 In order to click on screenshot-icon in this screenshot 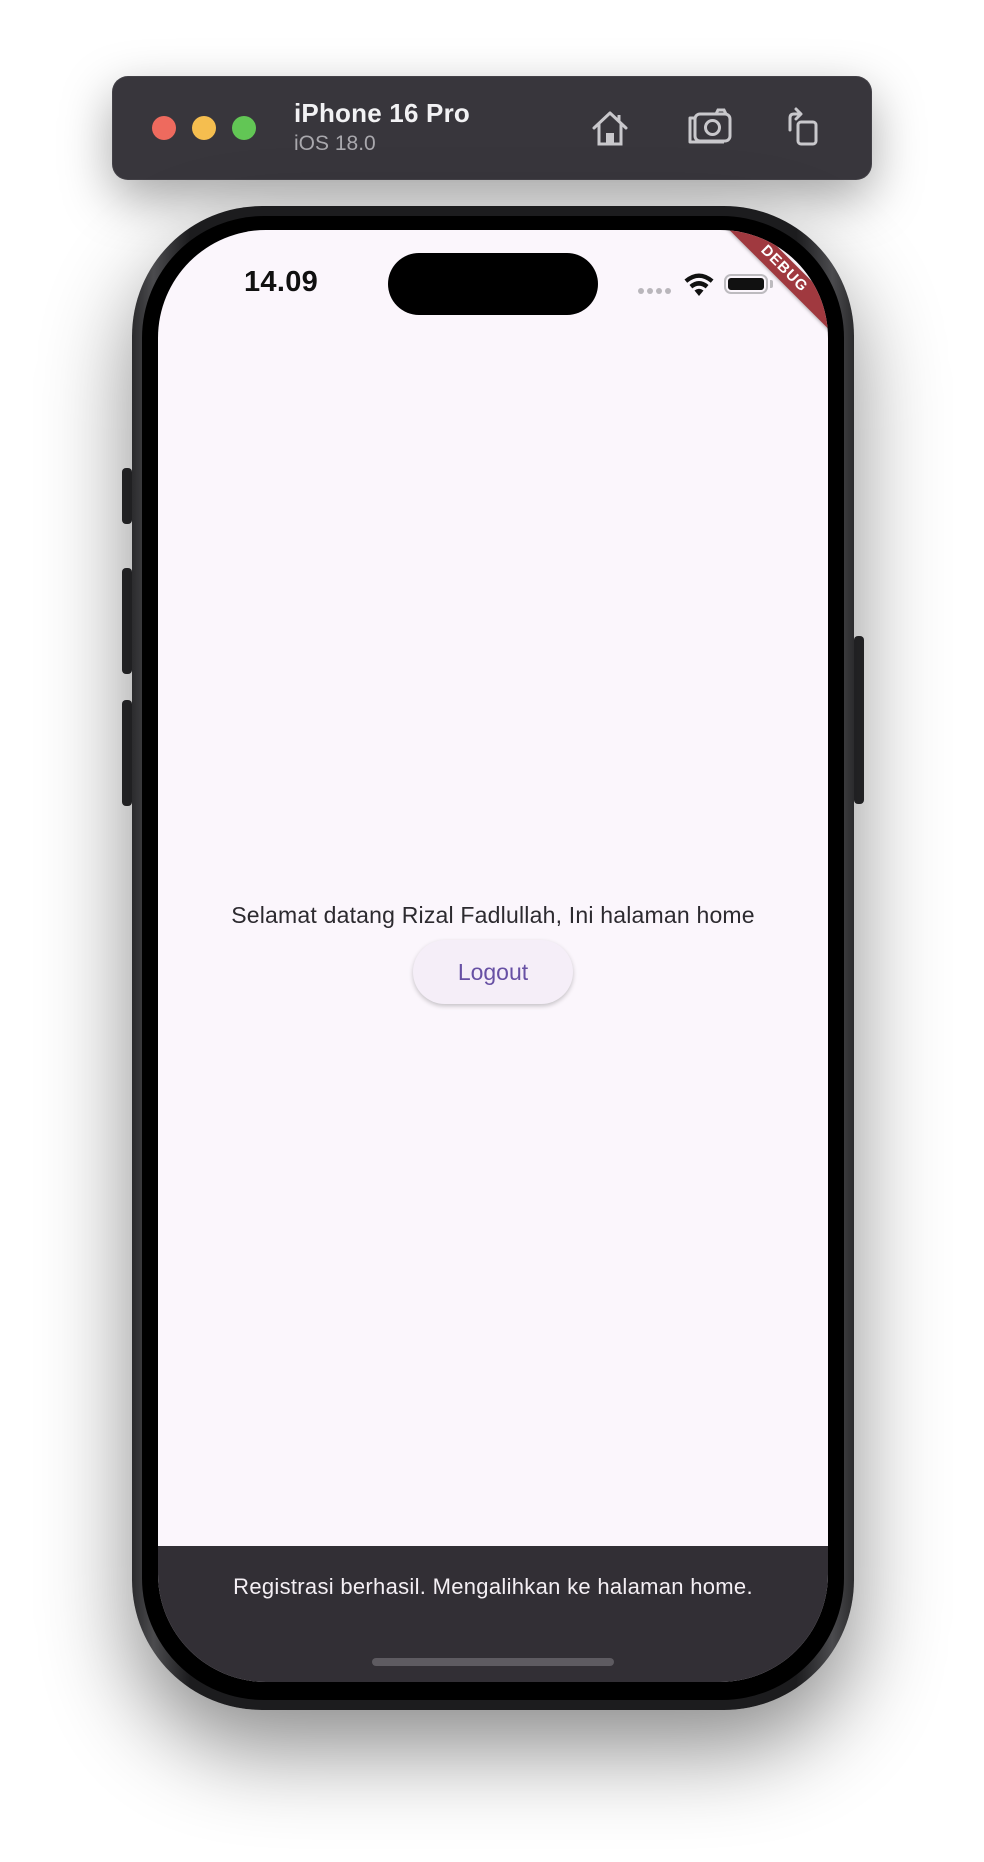, I will do `click(710, 128)`.